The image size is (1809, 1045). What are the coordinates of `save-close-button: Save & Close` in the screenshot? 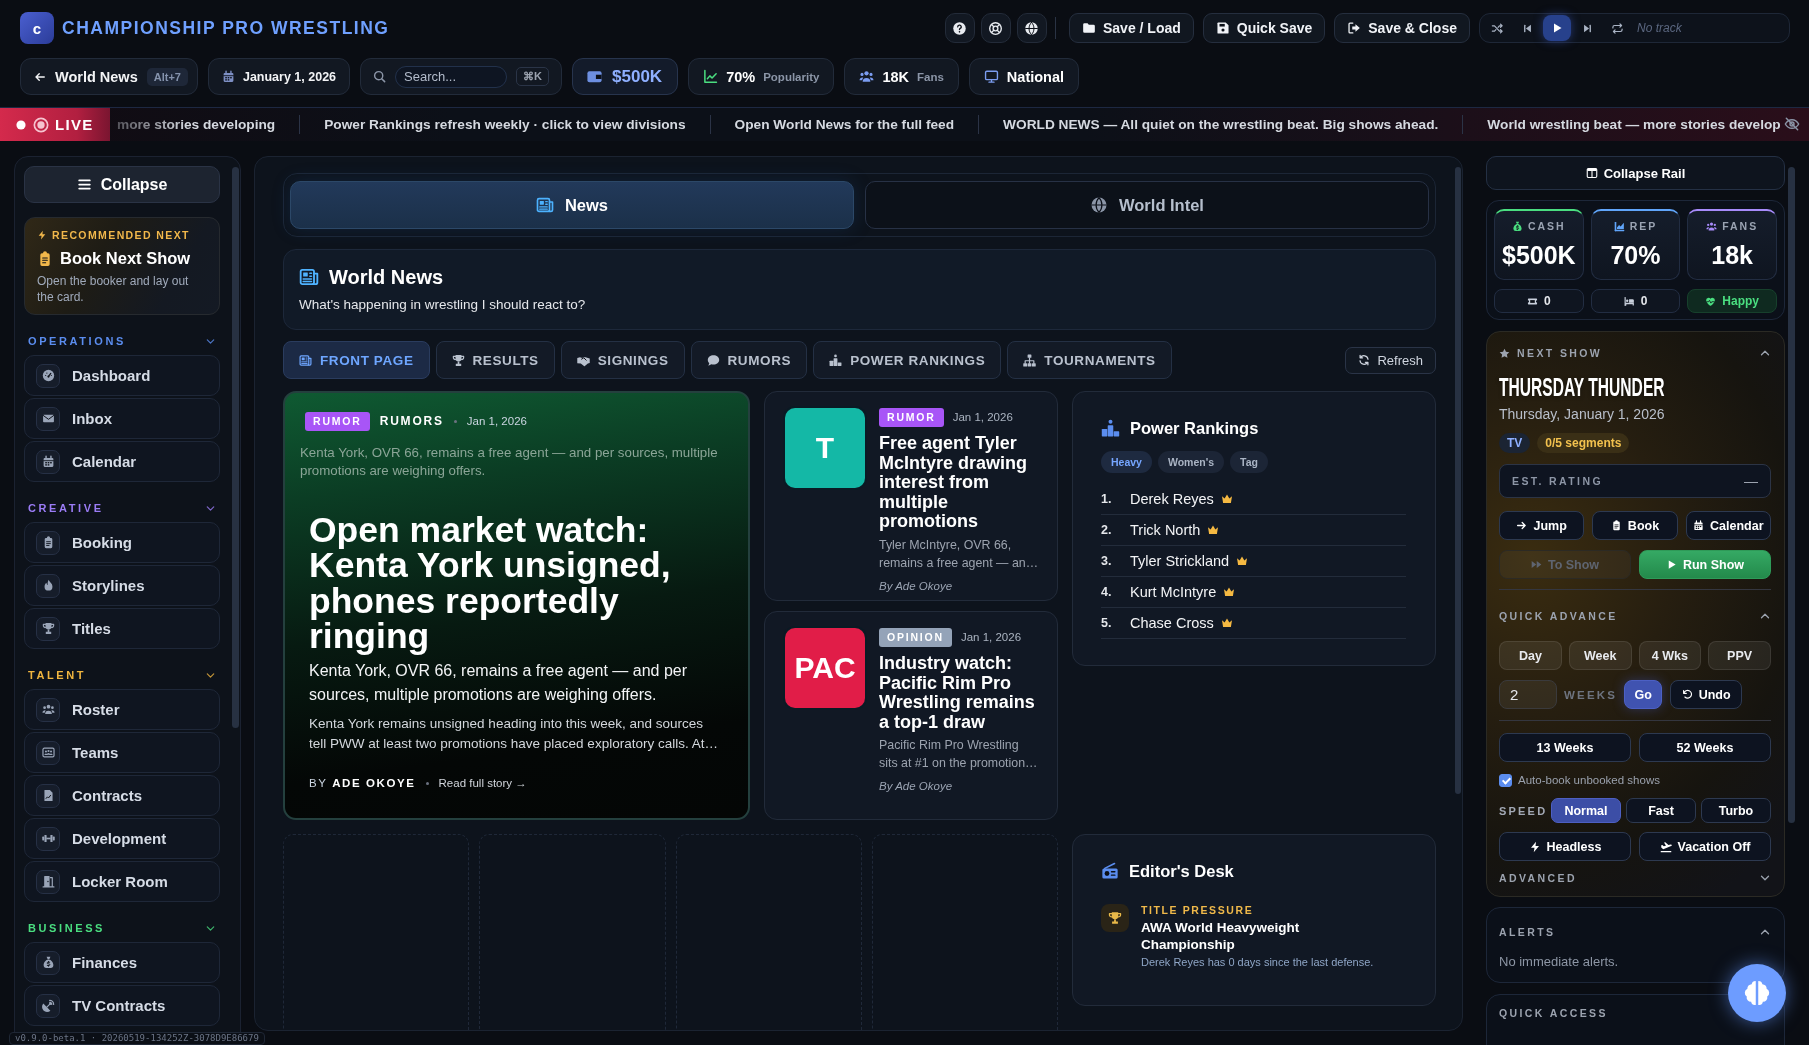 It's located at (1402, 28).